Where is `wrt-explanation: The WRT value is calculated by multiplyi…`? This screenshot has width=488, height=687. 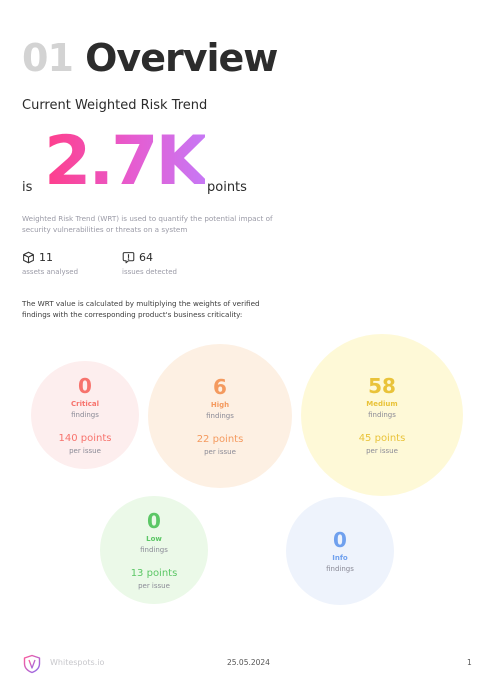
wrt-explanation: The WRT value is calculated by multiplyi… is located at coordinates (141, 309).